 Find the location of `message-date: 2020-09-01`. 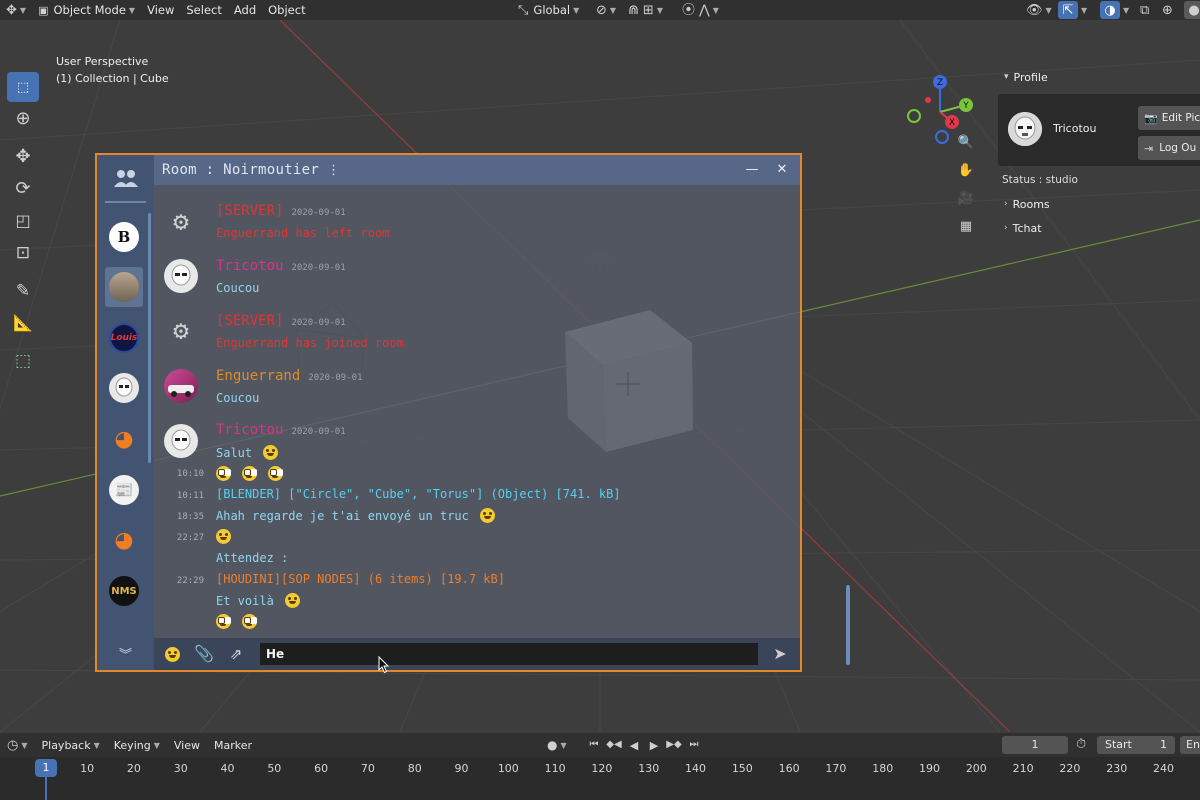

message-date: 2020-09-01 is located at coordinates (318, 432).